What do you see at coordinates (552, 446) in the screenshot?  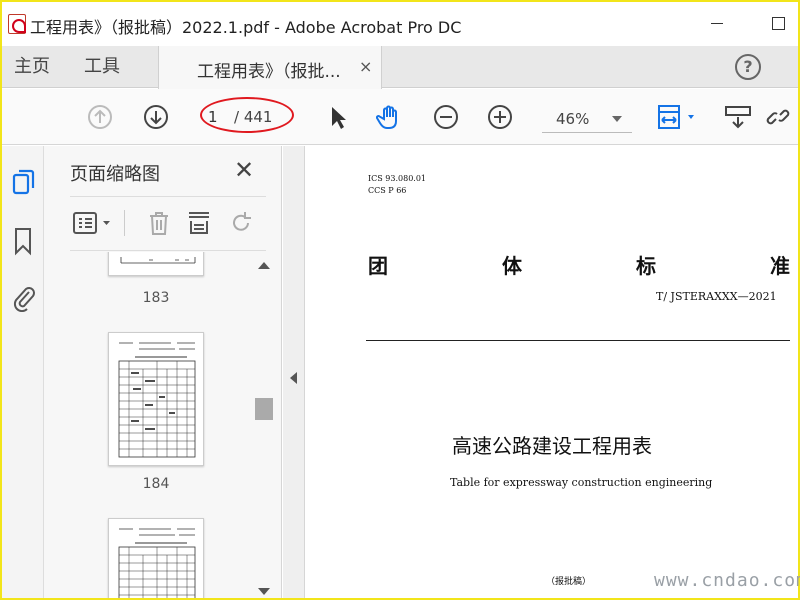 I see `document-main-title: 高速公路建设工程用表` at bounding box center [552, 446].